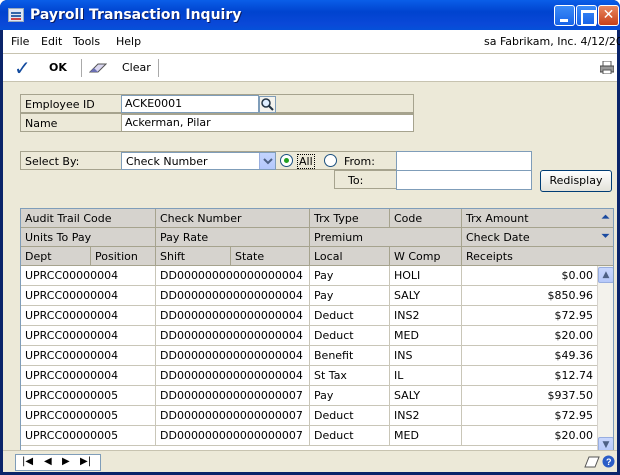 The width and height of the screenshot is (620, 475). What do you see at coordinates (350, 356) in the screenshot?
I see `trx-type-cell: Benefit` at bounding box center [350, 356].